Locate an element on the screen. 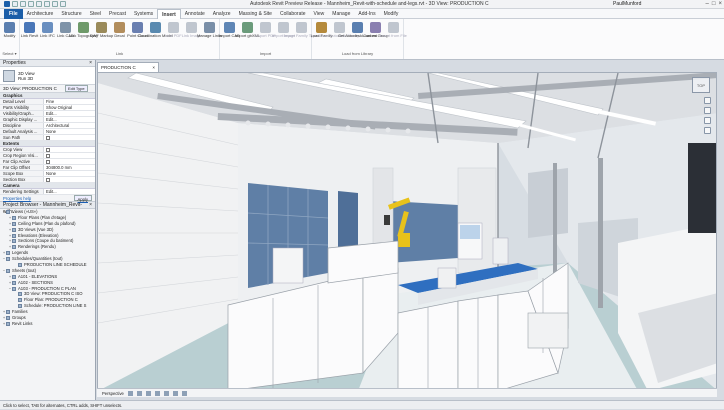  property-value: Show Original is located at coordinates (69, 107).